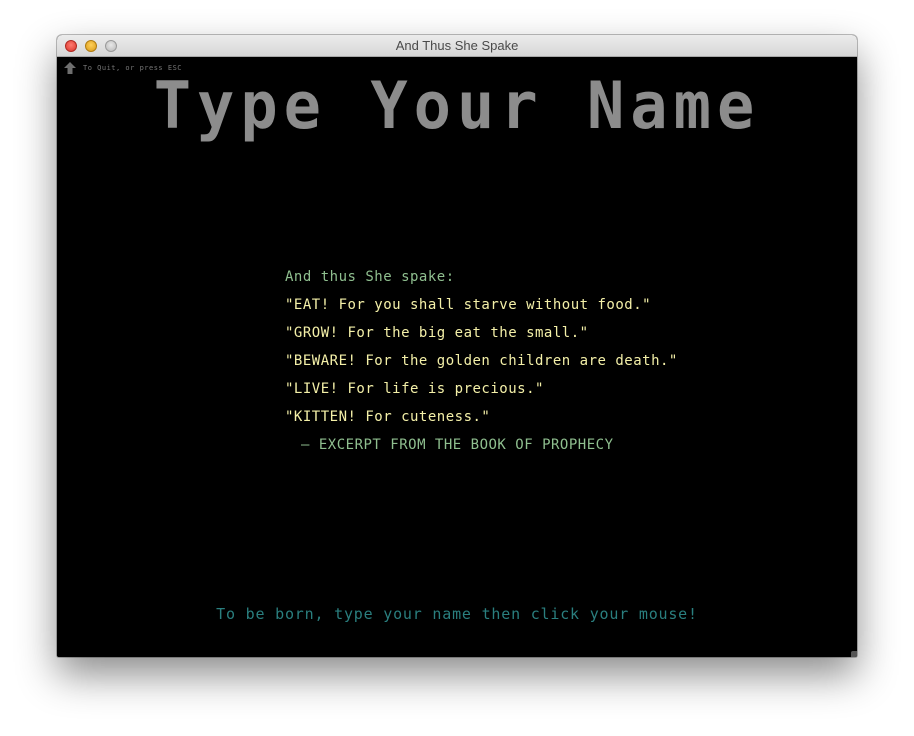  I want to click on title-bar: And Thus She Spake, so click(457, 46).